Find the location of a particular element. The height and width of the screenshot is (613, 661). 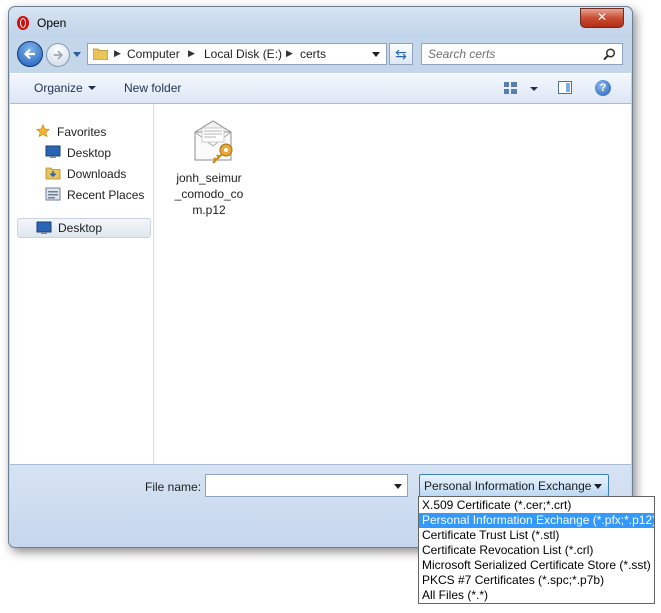

recent-pages-dropdown-icon is located at coordinates (77, 54).